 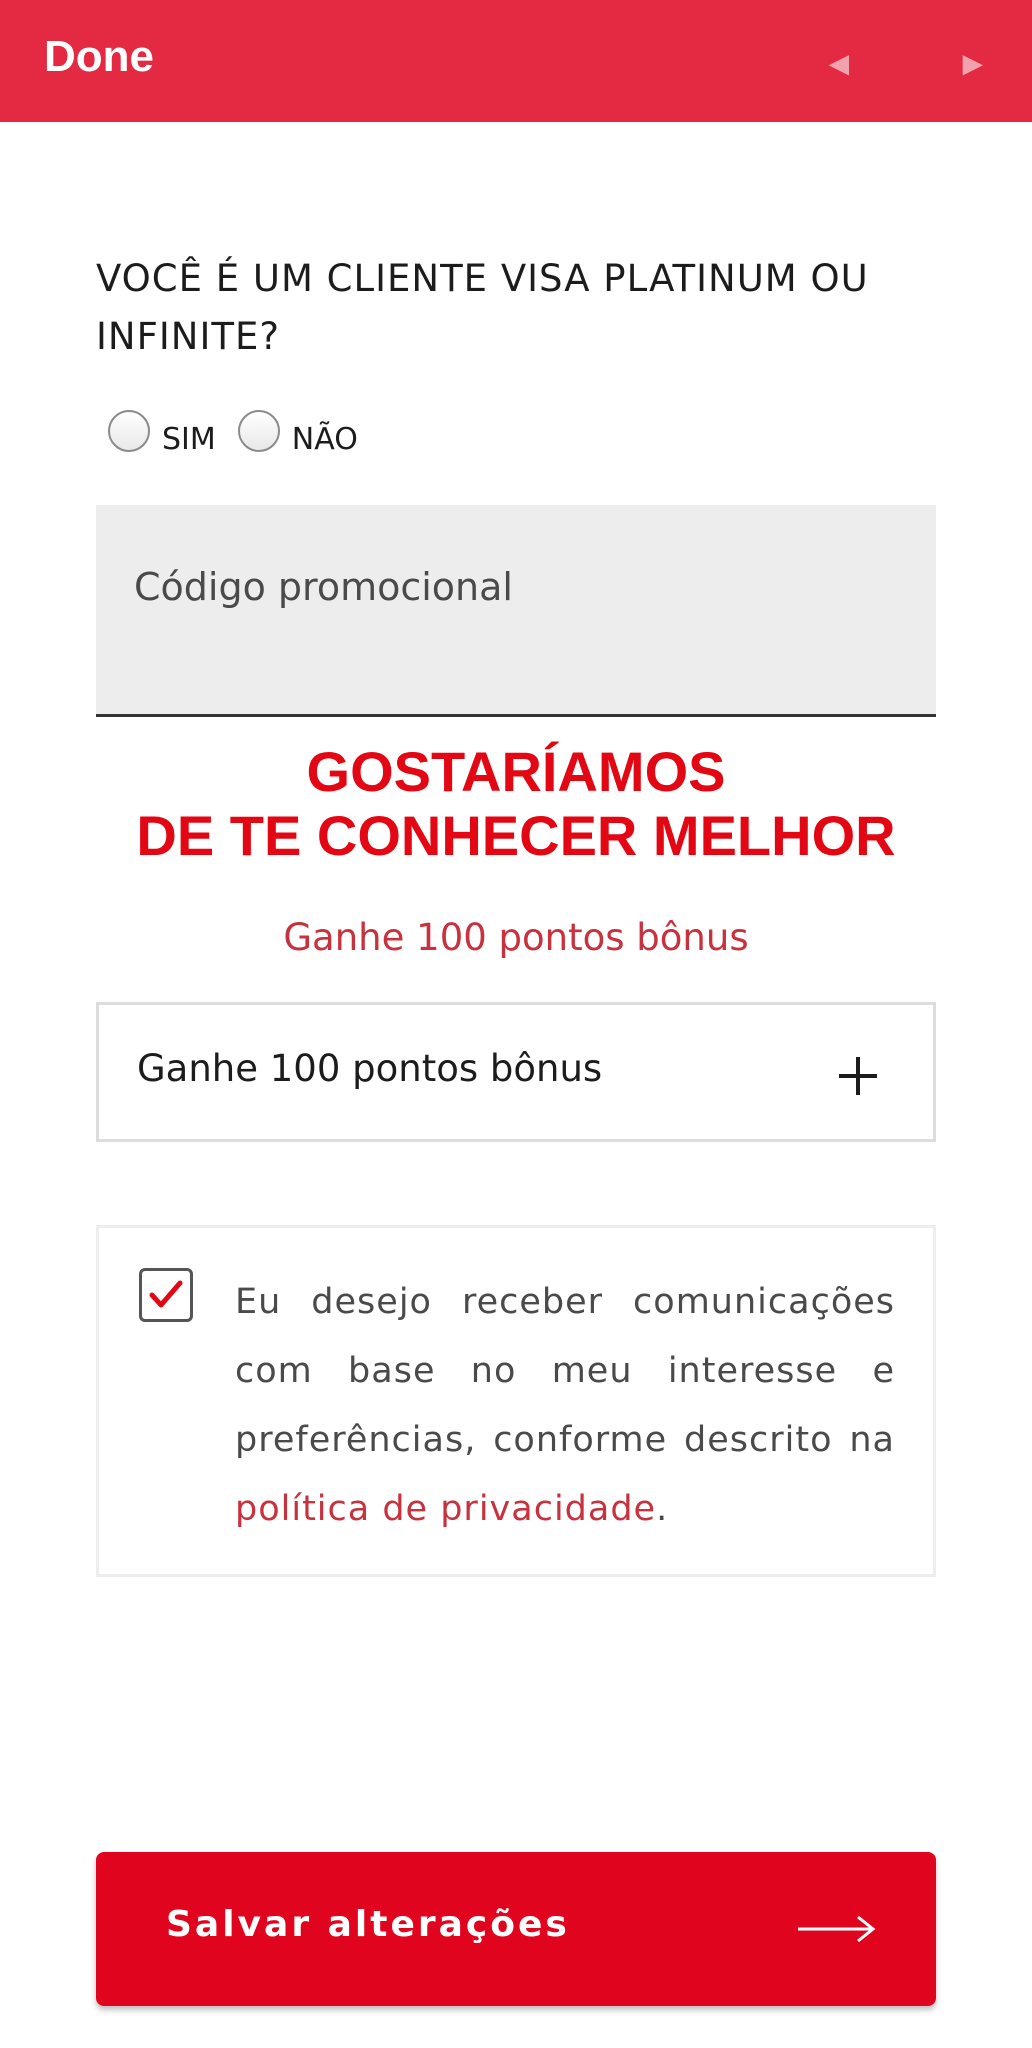 I want to click on radio-option-sim: SIM, so click(x=162, y=431).